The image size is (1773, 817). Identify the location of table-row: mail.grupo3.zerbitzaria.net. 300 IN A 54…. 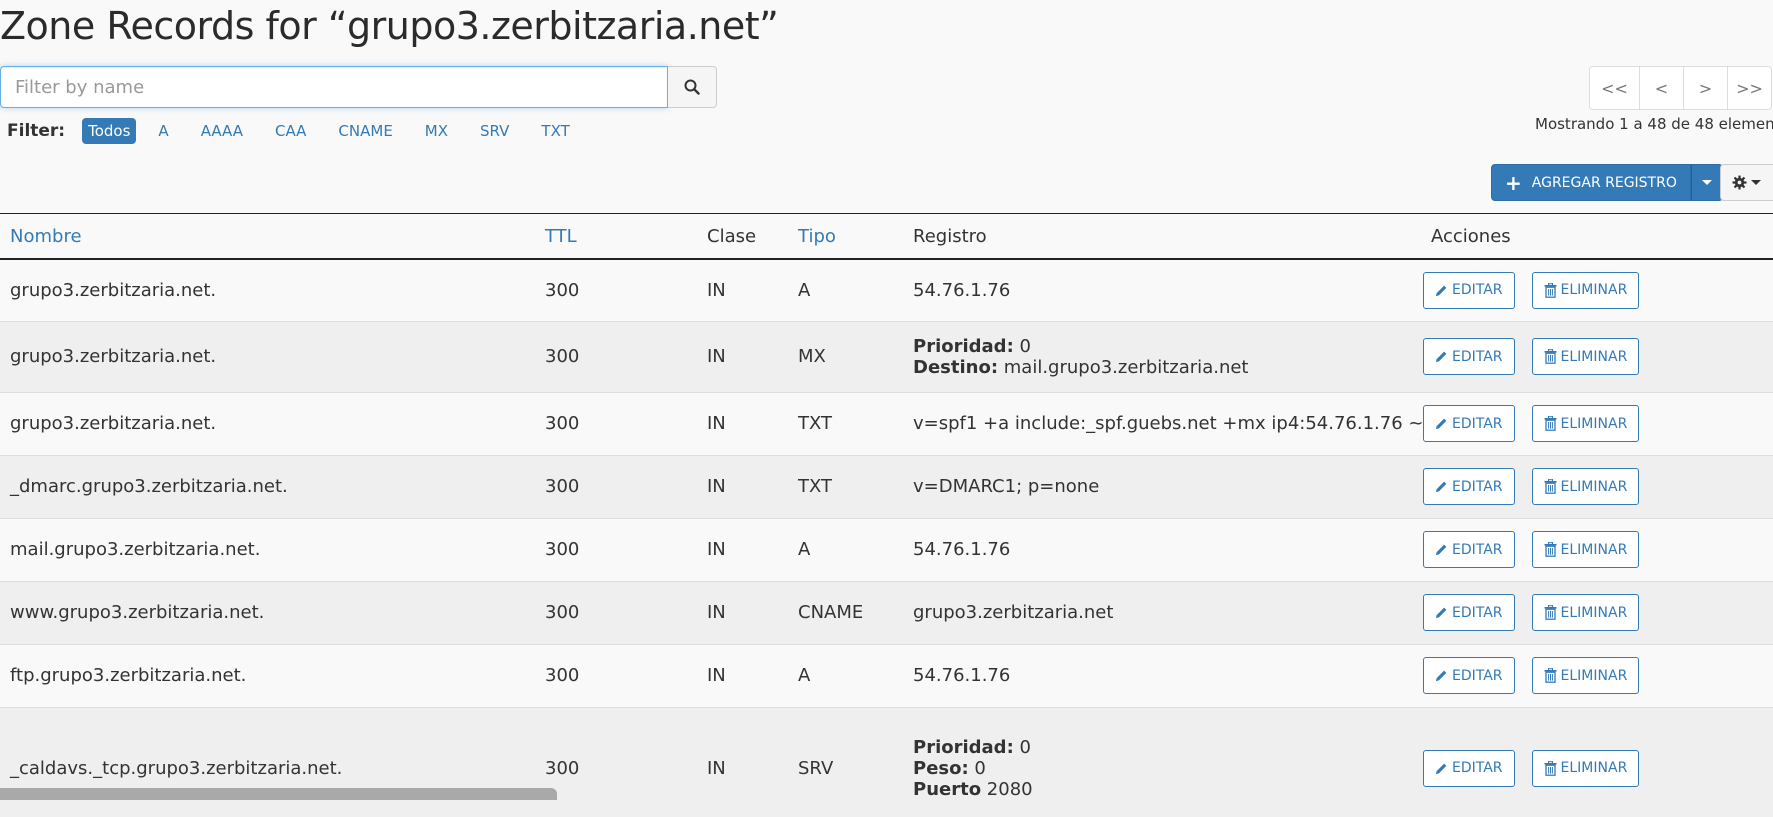
(886, 549).